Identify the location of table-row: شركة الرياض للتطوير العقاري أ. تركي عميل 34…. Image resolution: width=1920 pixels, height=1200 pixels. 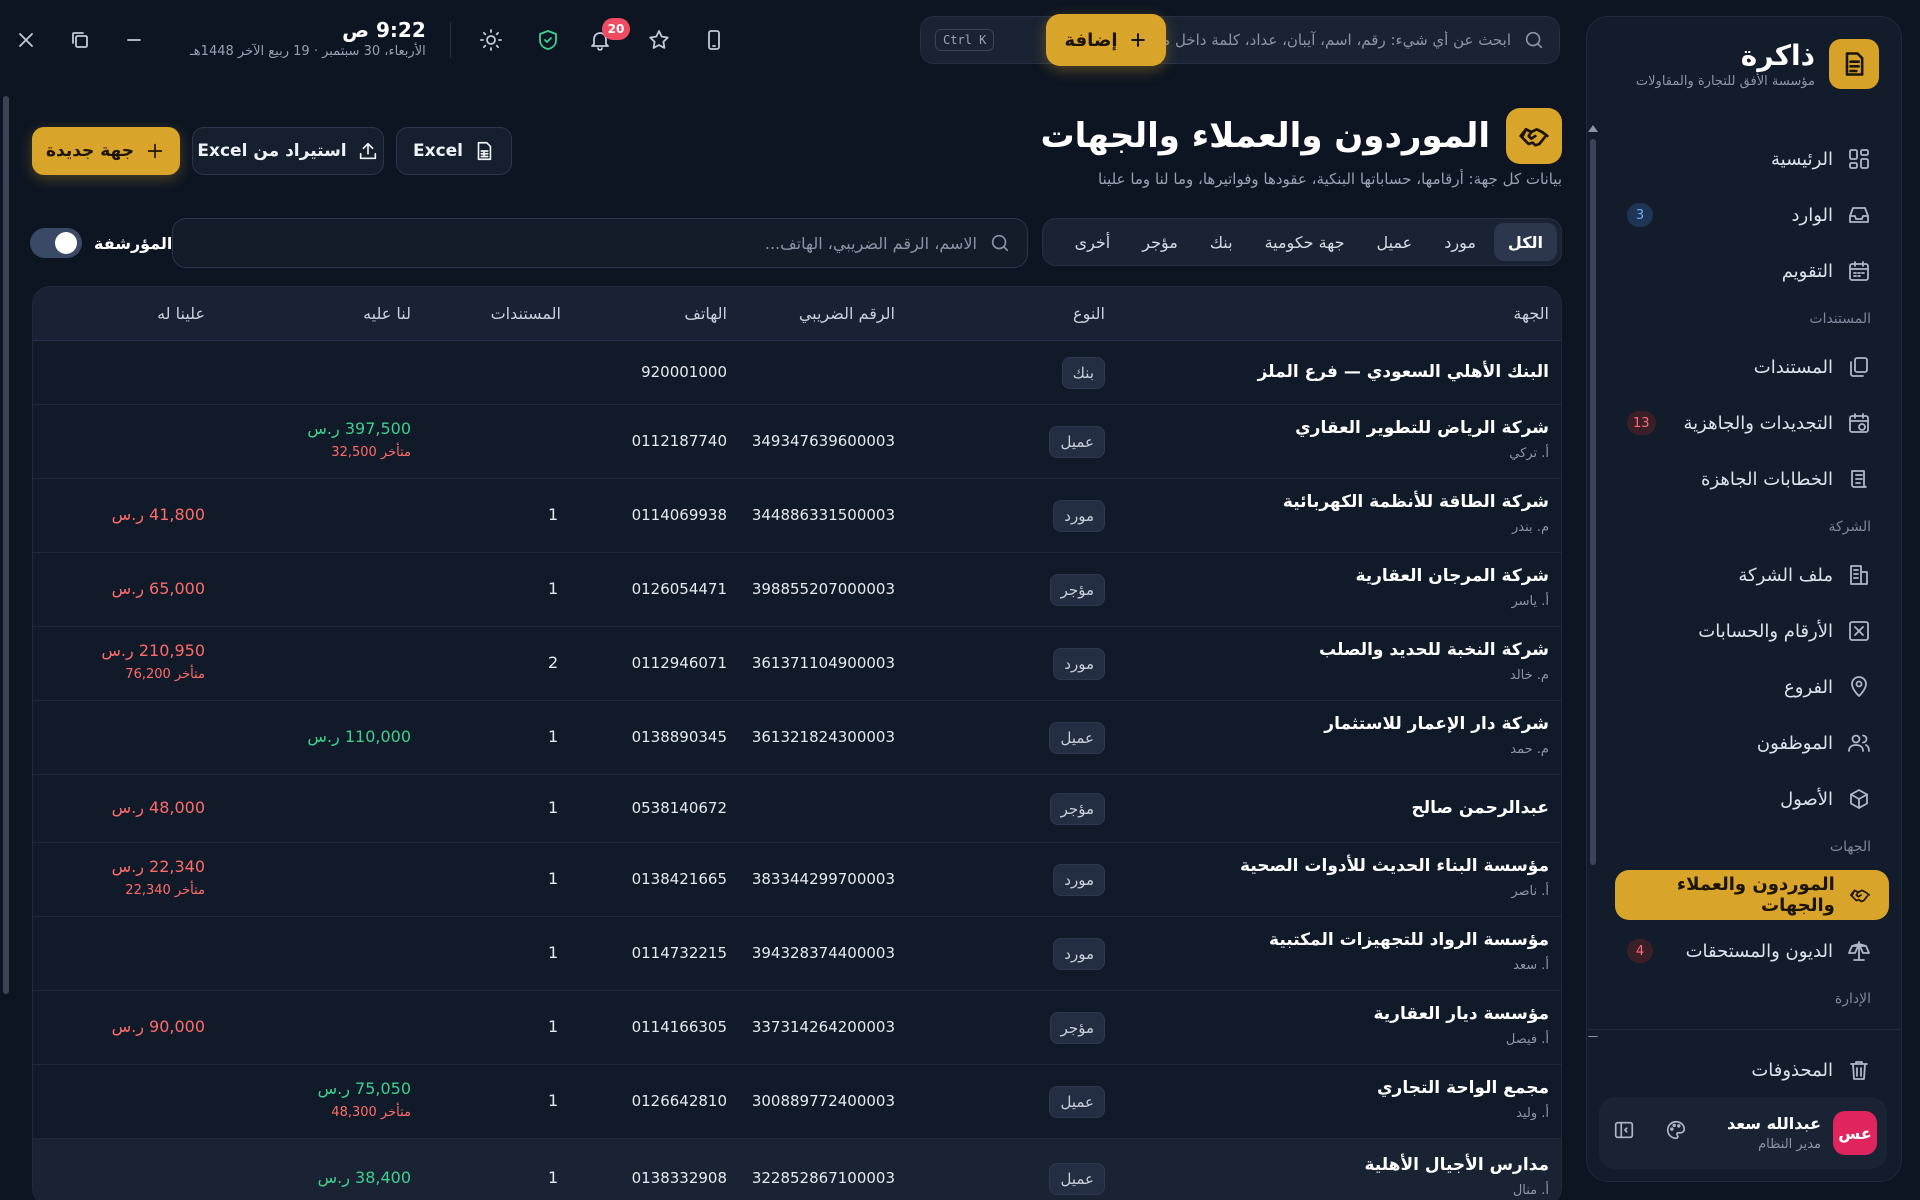
(797, 442).